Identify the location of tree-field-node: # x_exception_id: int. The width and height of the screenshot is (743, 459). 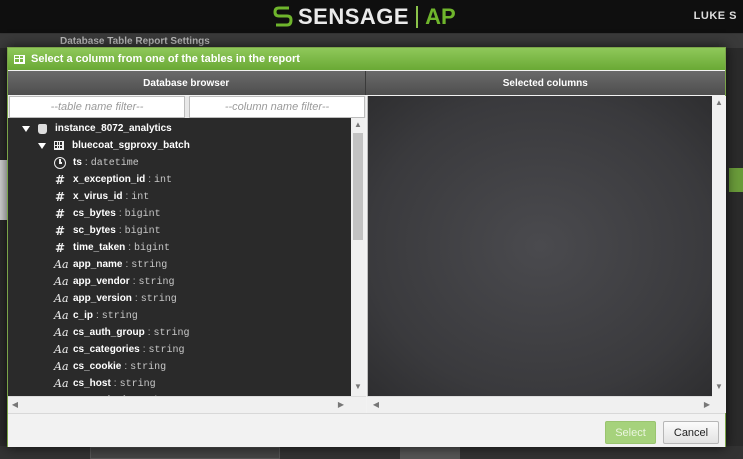
(113, 179).